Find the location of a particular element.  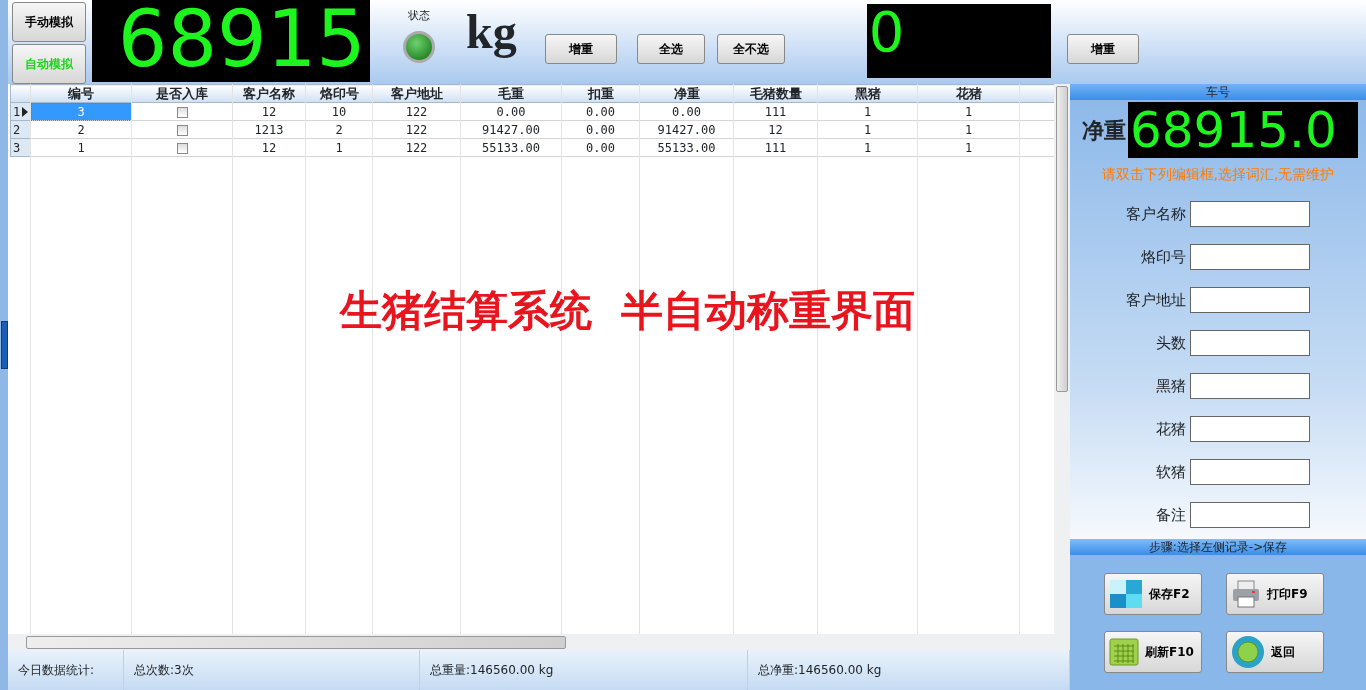

printer-icon is located at coordinates (1246, 594).